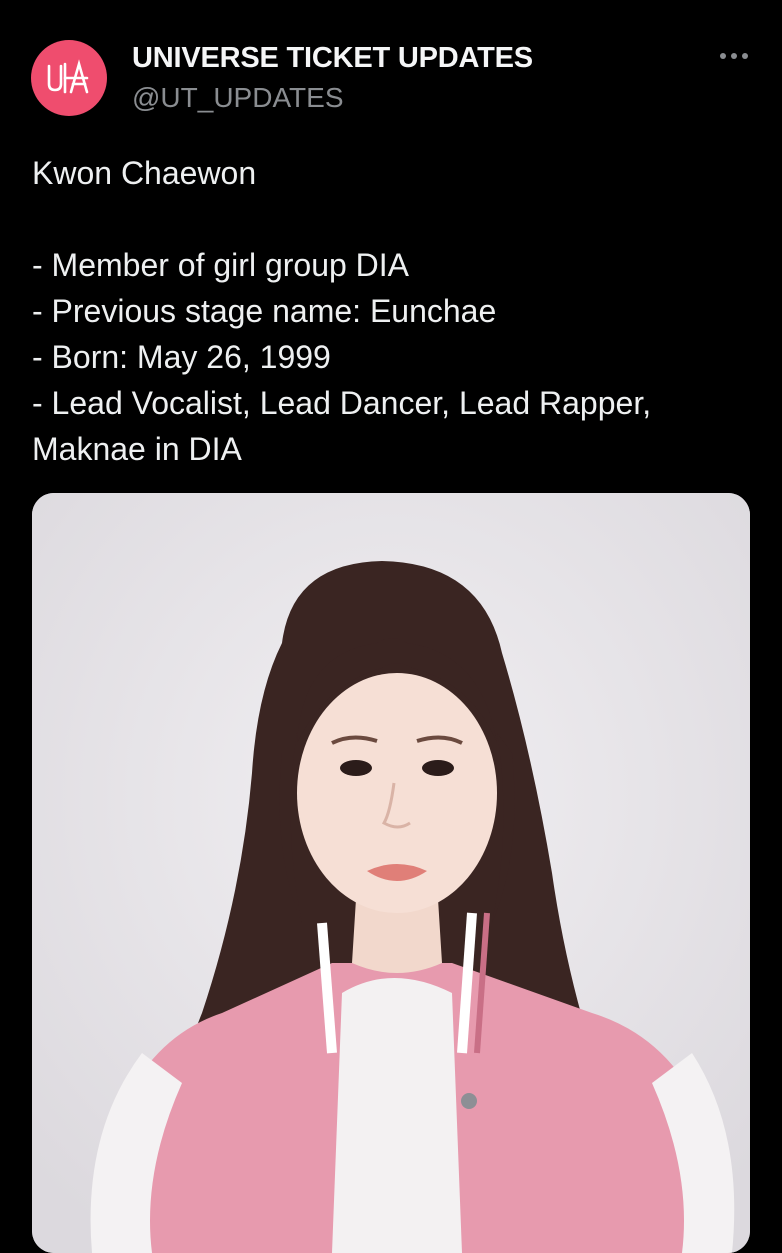  What do you see at coordinates (181, 357) in the screenshot?
I see `tweet-text-line: - Born: May 26, 1999` at bounding box center [181, 357].